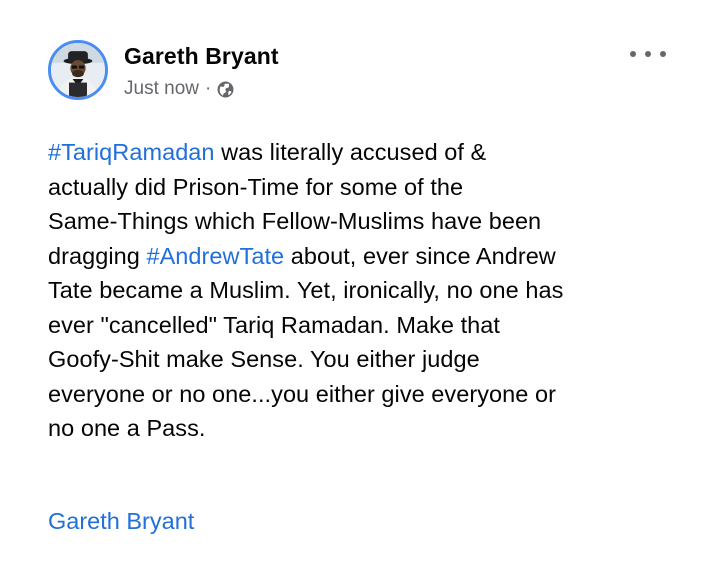 This screenshot has width=720, height=577. What do you see at coordinates (121, 521) in the screenshot?
I see `signature-link: Gareth Bryant` at bounding box center [121, 521].